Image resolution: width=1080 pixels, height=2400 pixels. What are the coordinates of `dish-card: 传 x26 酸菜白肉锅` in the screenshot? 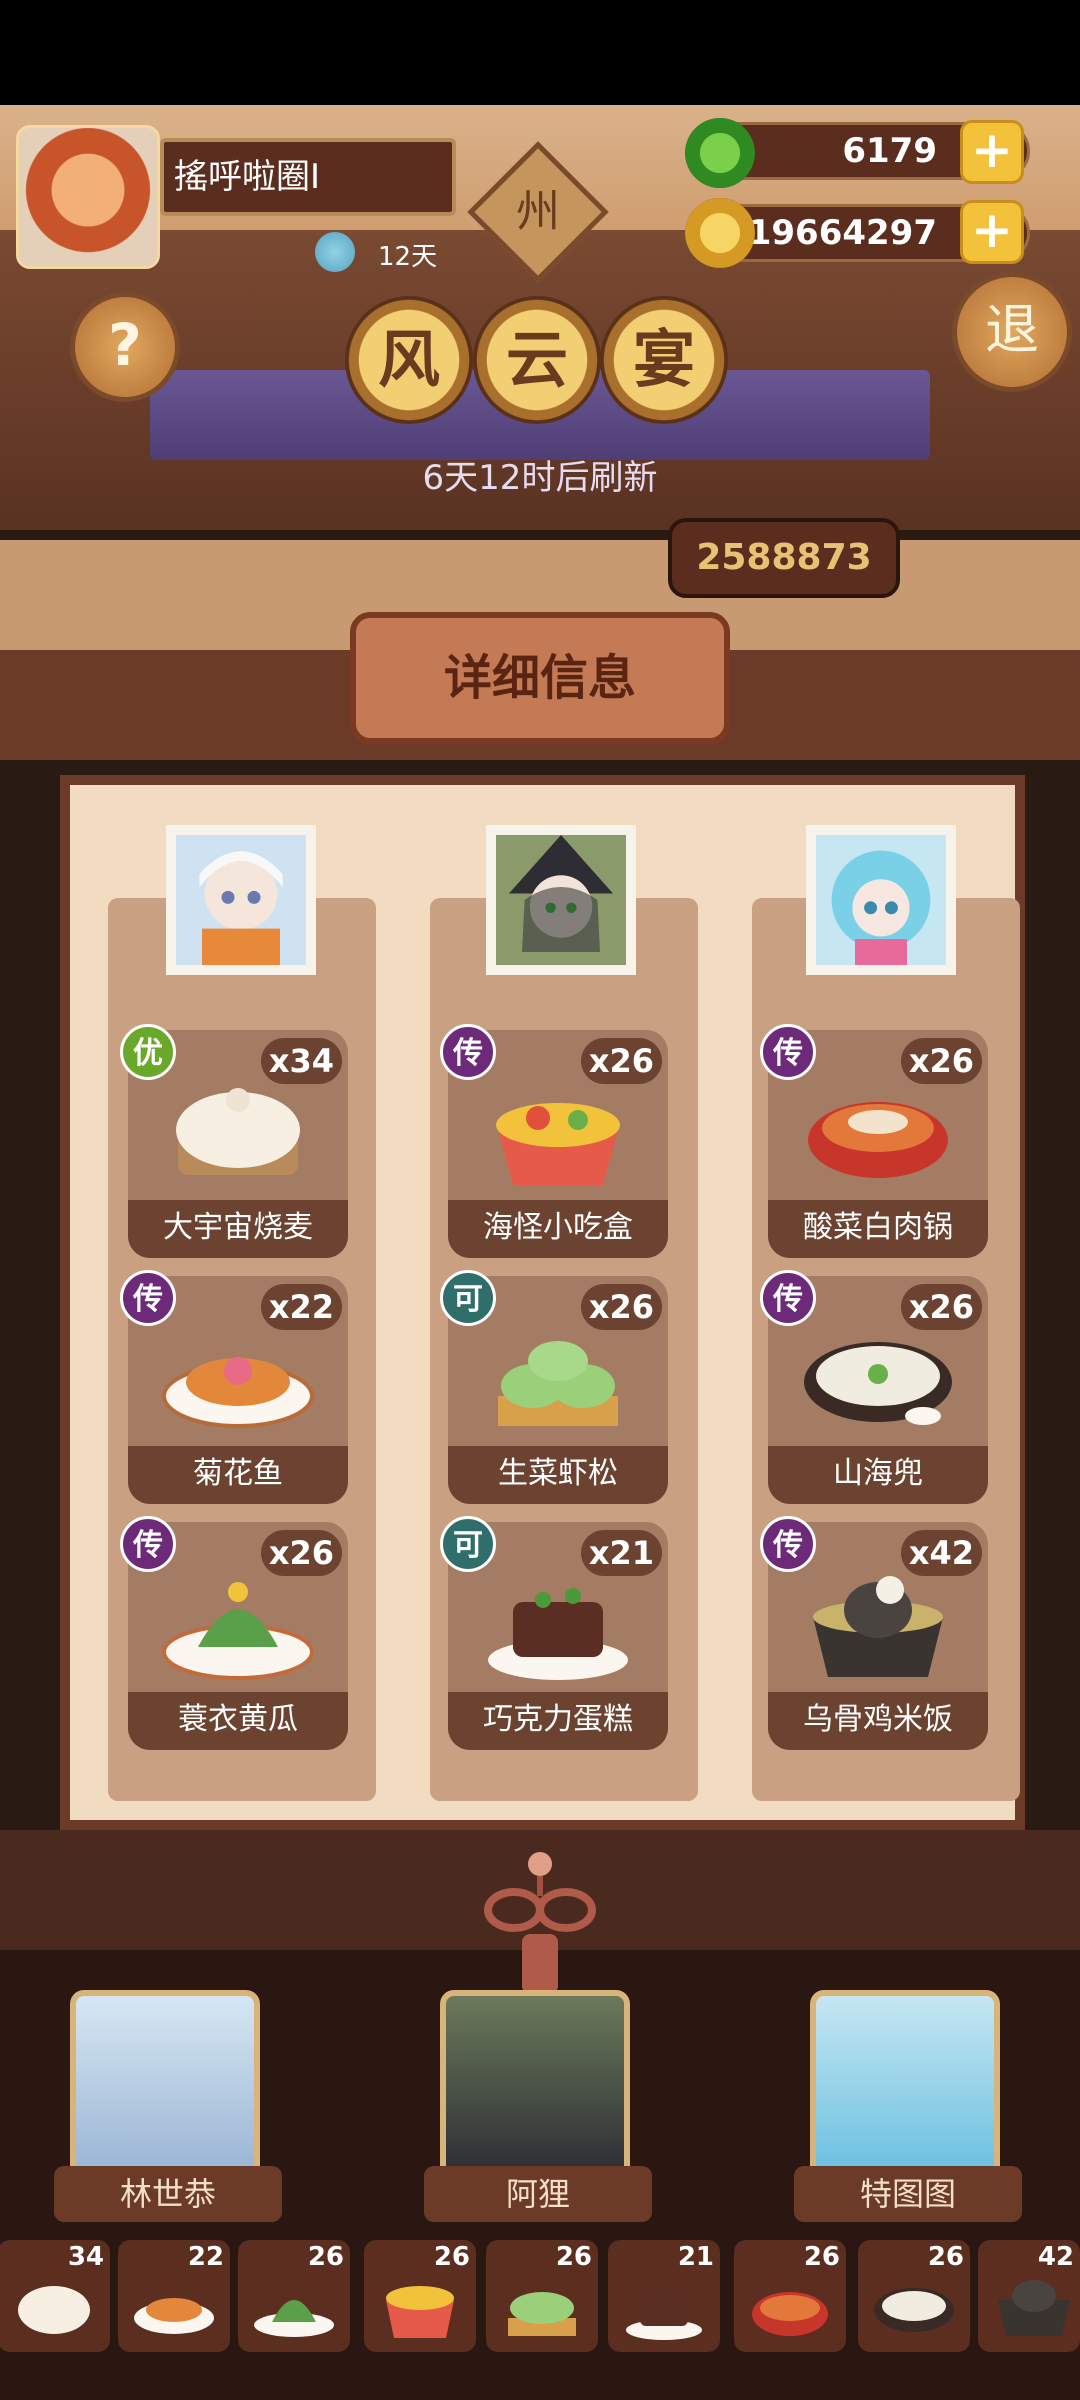 It's located at (874, 1141).